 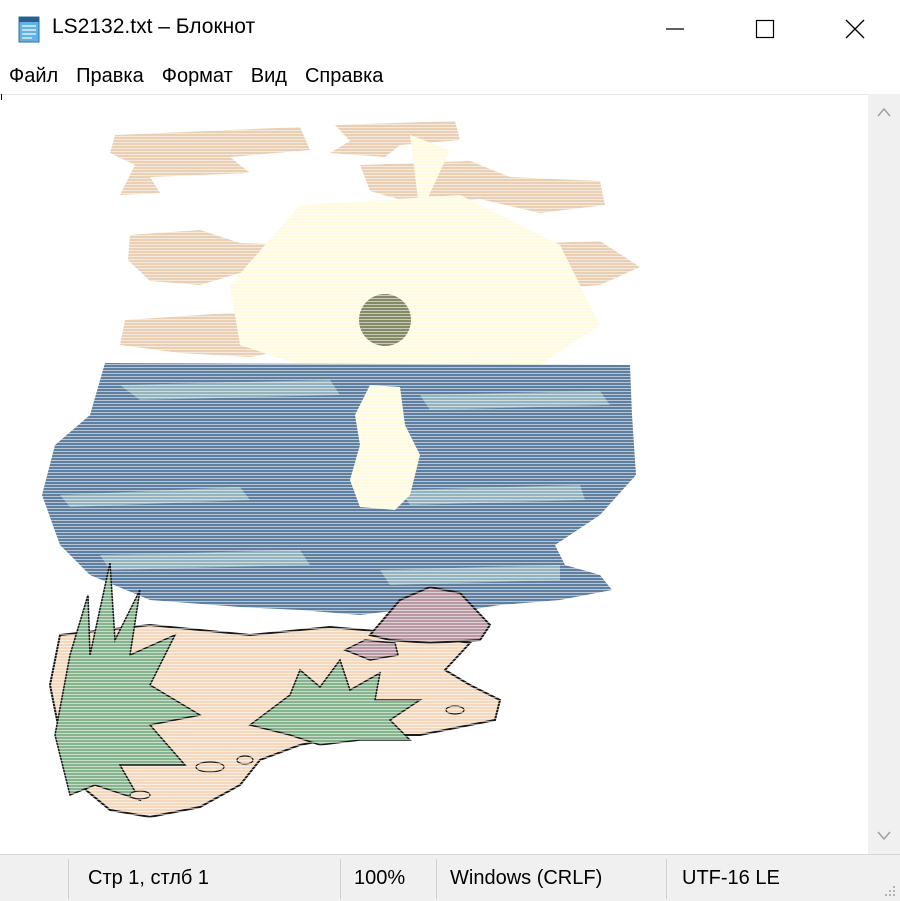 What do you see at coordinates (731, 878) in the screenshot?
I see `encoding: UTF-16 LE` at bounding box center [731, 878].